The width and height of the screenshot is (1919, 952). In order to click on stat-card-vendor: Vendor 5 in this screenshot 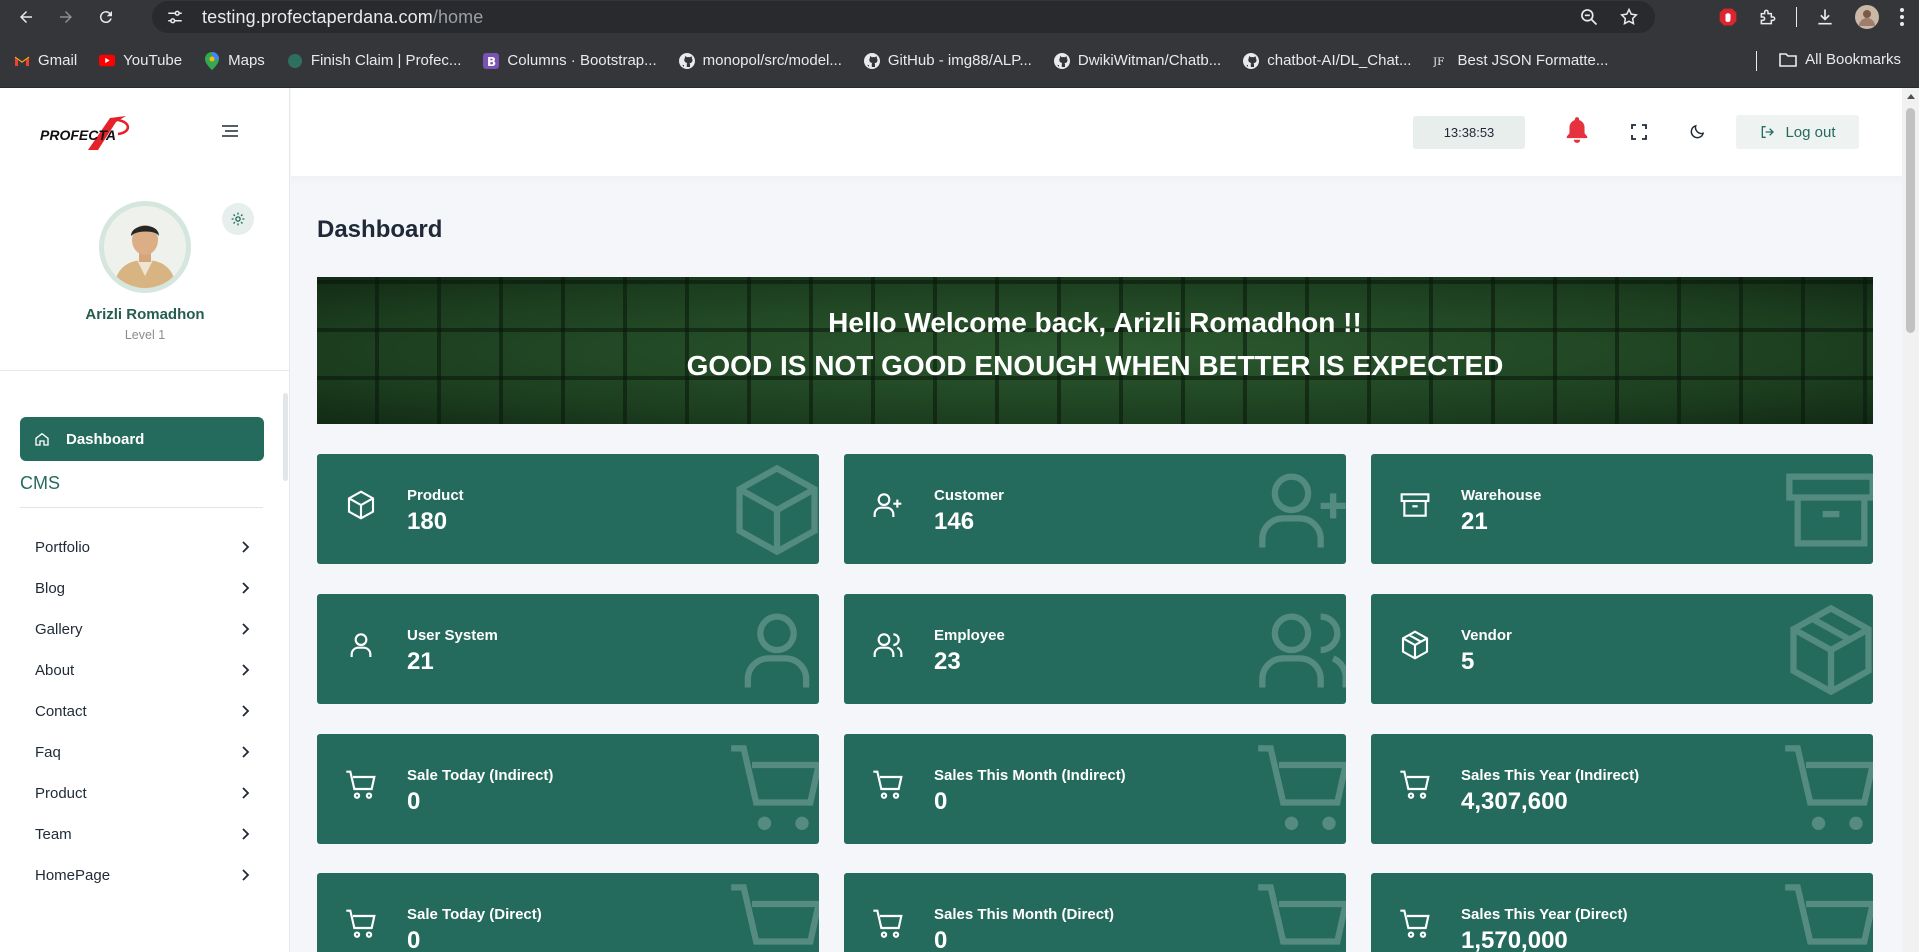, I will do `click(1622, 649)`.